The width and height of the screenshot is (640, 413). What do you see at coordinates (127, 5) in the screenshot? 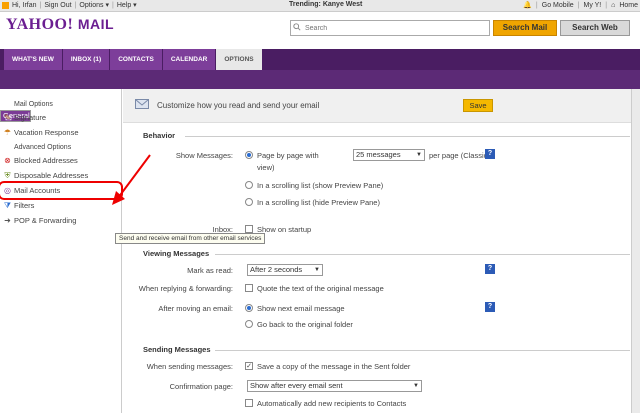
I see `help-menu: Help ▾` at bounding box center [127, 5].